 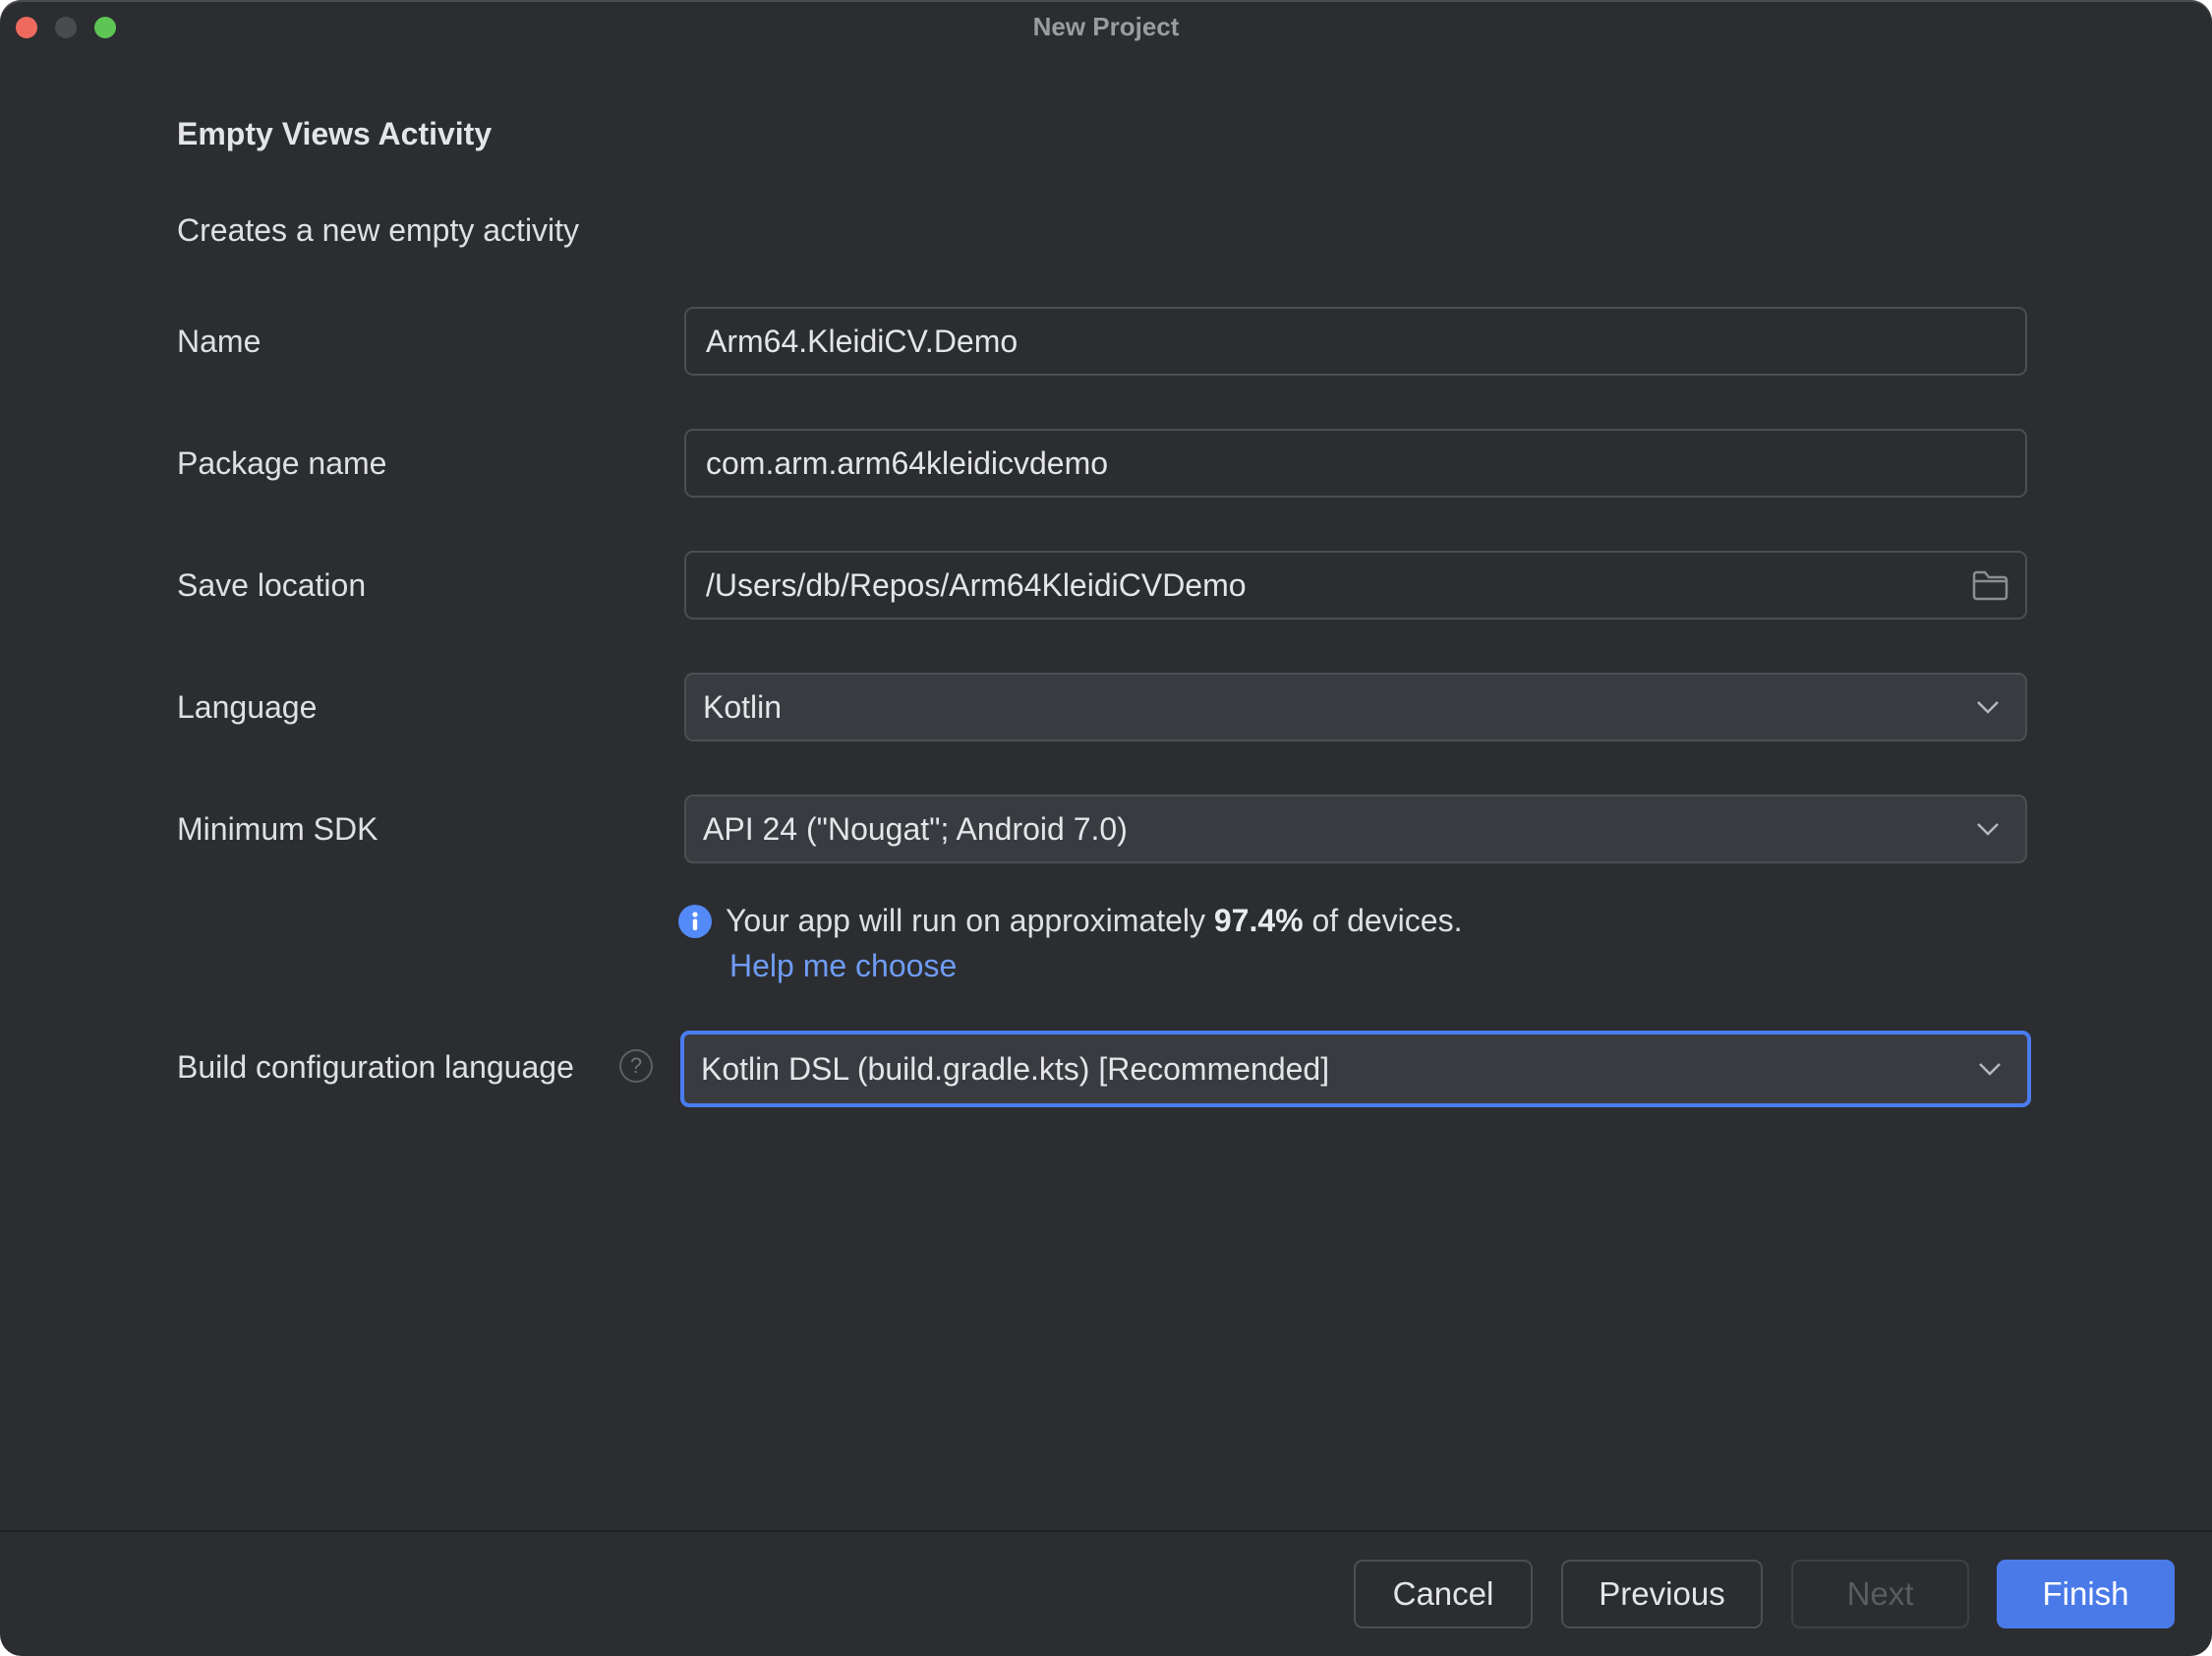 I want to click on window-title: New Project, so click(x=1106, y=26).